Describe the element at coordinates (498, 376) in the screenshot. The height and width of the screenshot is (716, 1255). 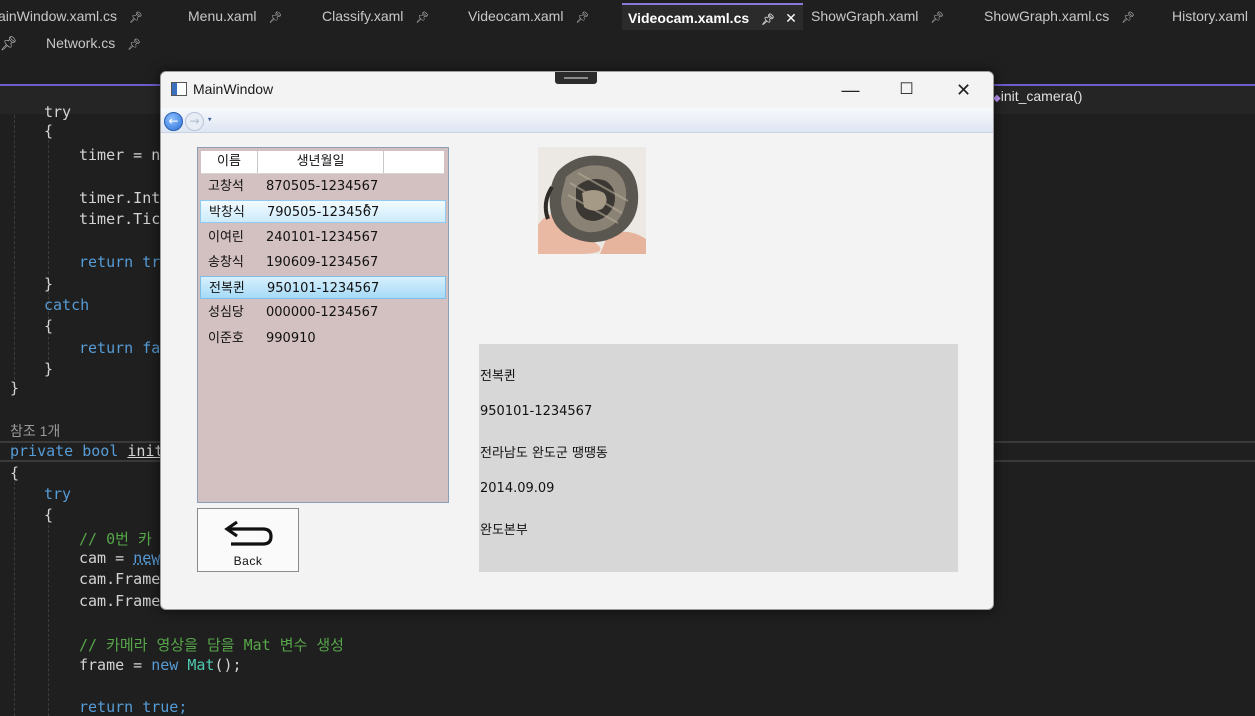
I see `detail-name: 전복퀸` at that location.